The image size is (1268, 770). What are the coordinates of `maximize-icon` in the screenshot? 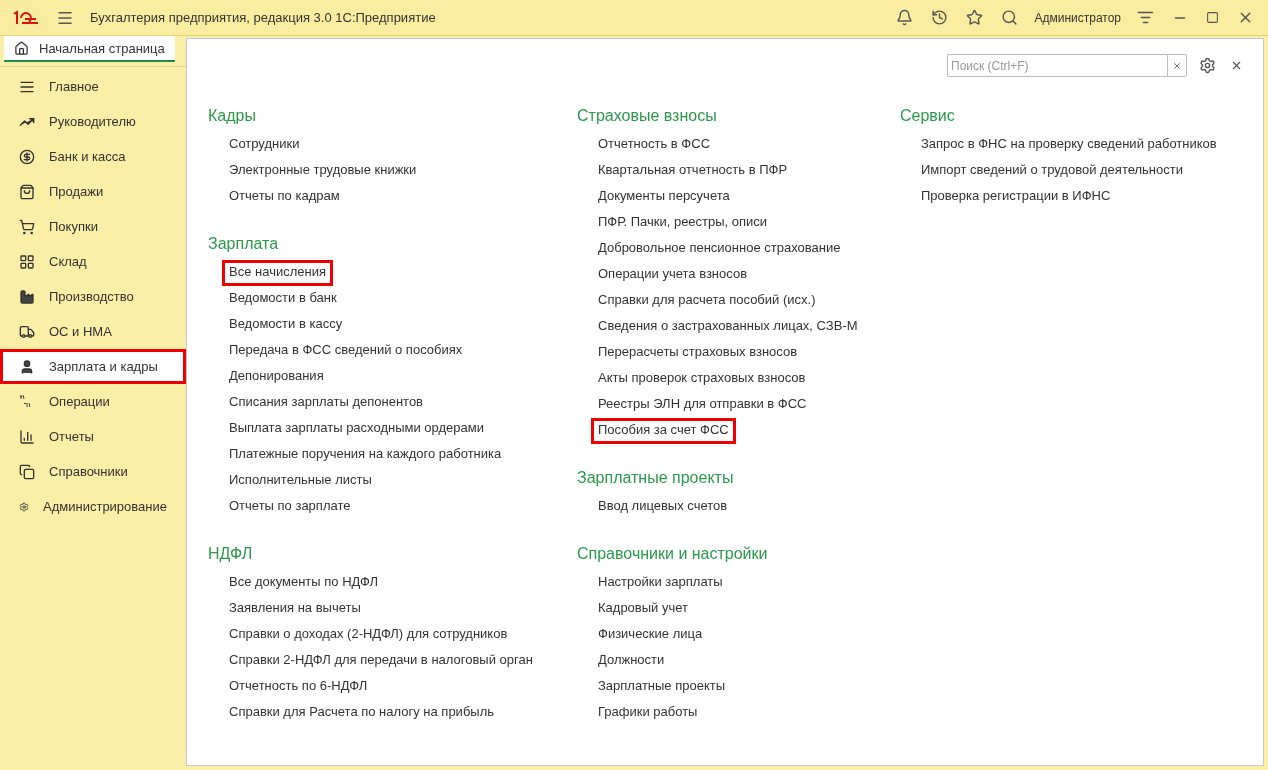 It's located at (1212, 17).